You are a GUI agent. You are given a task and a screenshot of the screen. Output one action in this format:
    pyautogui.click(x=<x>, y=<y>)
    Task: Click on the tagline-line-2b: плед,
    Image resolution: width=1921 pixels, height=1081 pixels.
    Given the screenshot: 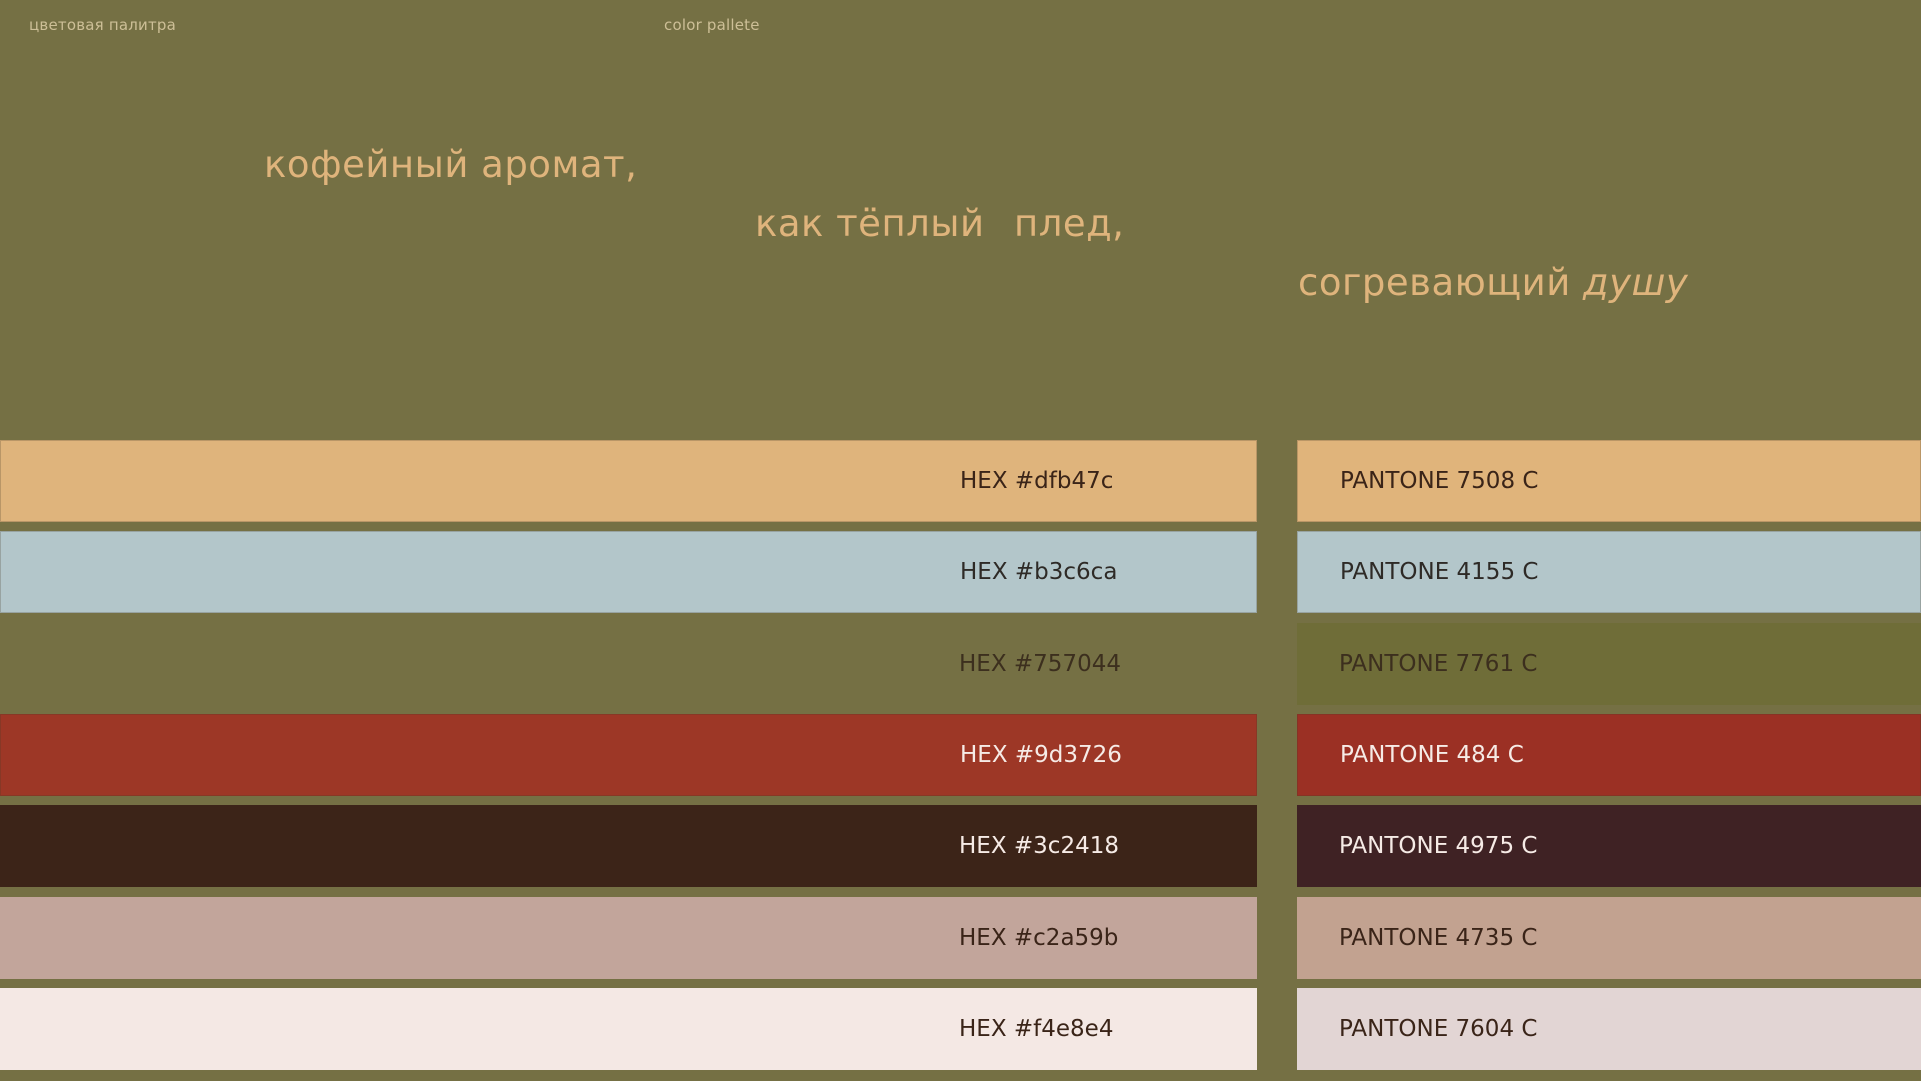 What is the action you would take?
    pyautogui.click(x=1069, y=223)
    